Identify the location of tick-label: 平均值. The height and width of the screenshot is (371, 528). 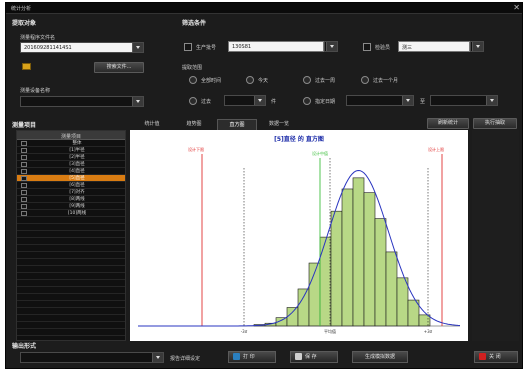
(330, 331).